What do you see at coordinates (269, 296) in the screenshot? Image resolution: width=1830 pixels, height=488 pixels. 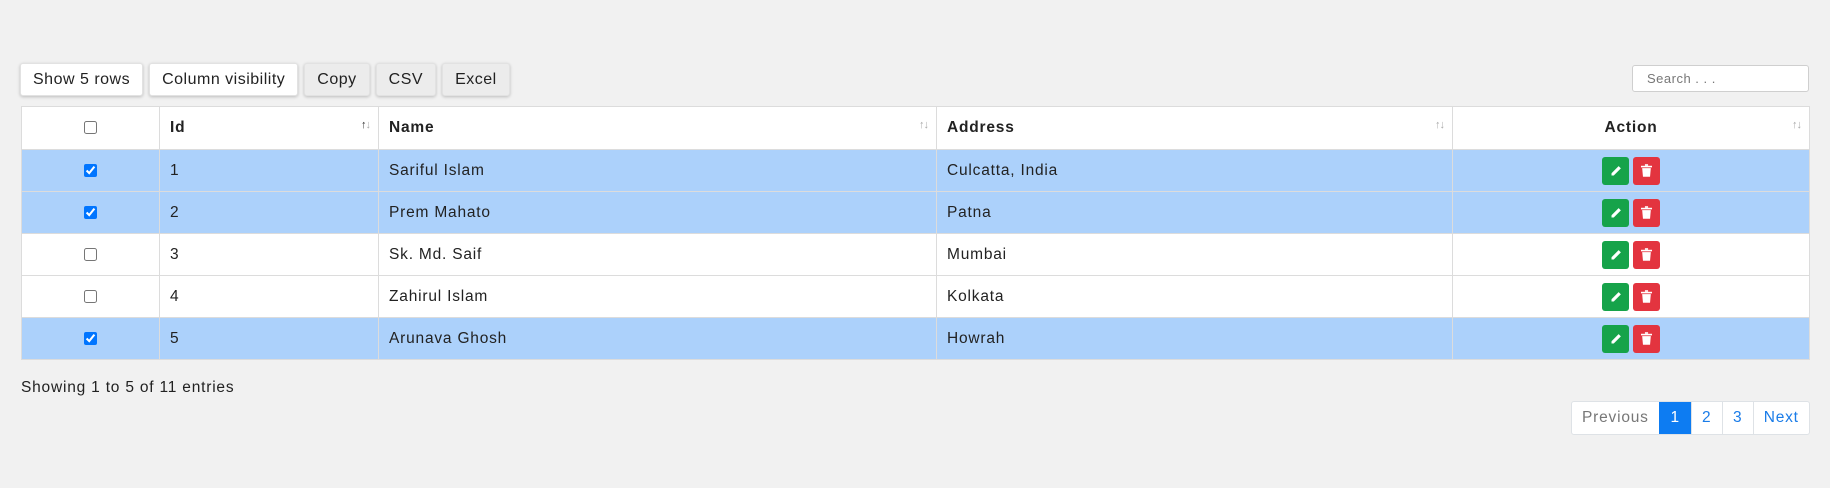 I see `cell-id: 4` at bounding box center [269, 296].